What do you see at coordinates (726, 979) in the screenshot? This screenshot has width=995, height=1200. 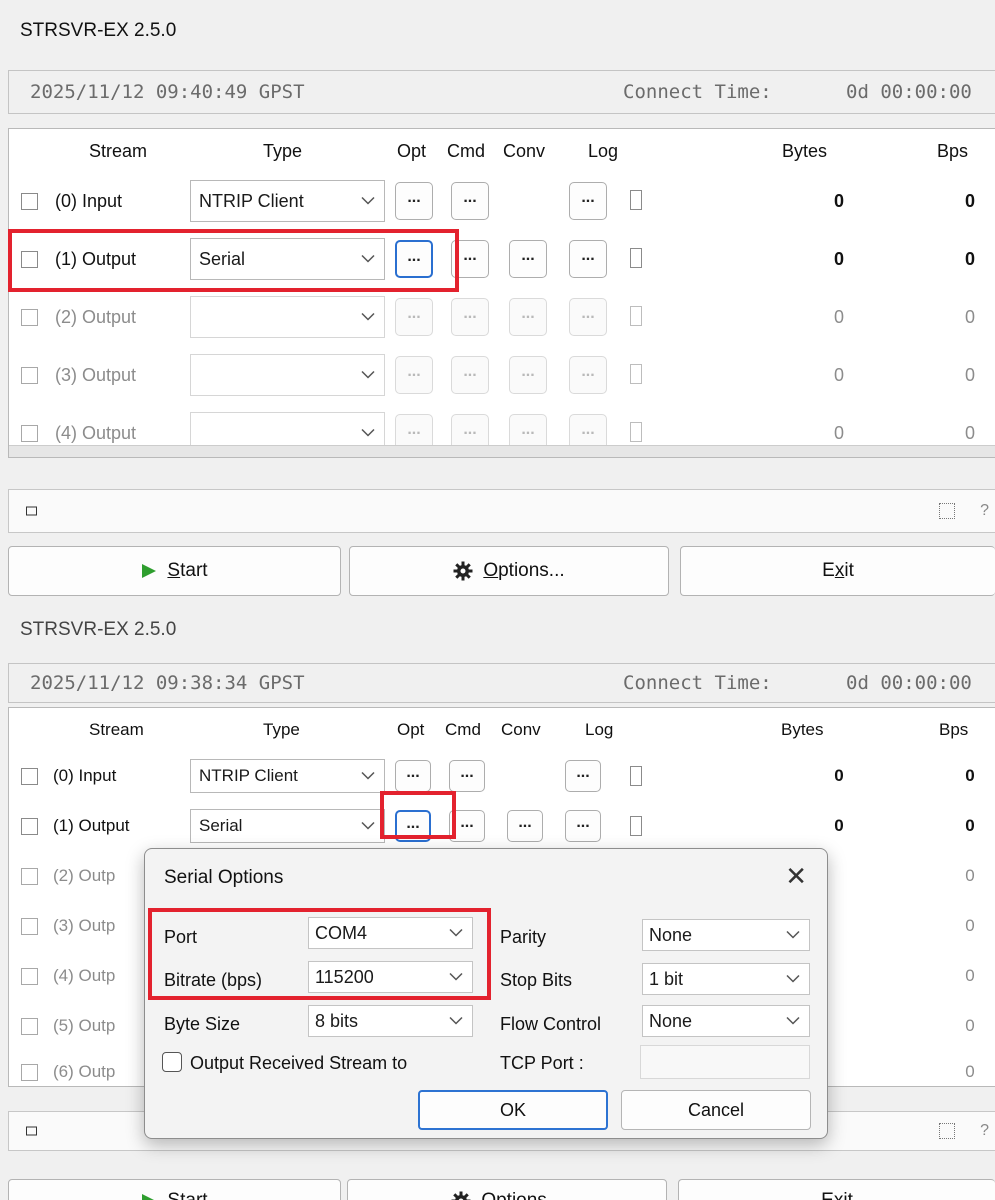 I see `stop-bits-select: 1 bit` at bounding box center [726, 979].